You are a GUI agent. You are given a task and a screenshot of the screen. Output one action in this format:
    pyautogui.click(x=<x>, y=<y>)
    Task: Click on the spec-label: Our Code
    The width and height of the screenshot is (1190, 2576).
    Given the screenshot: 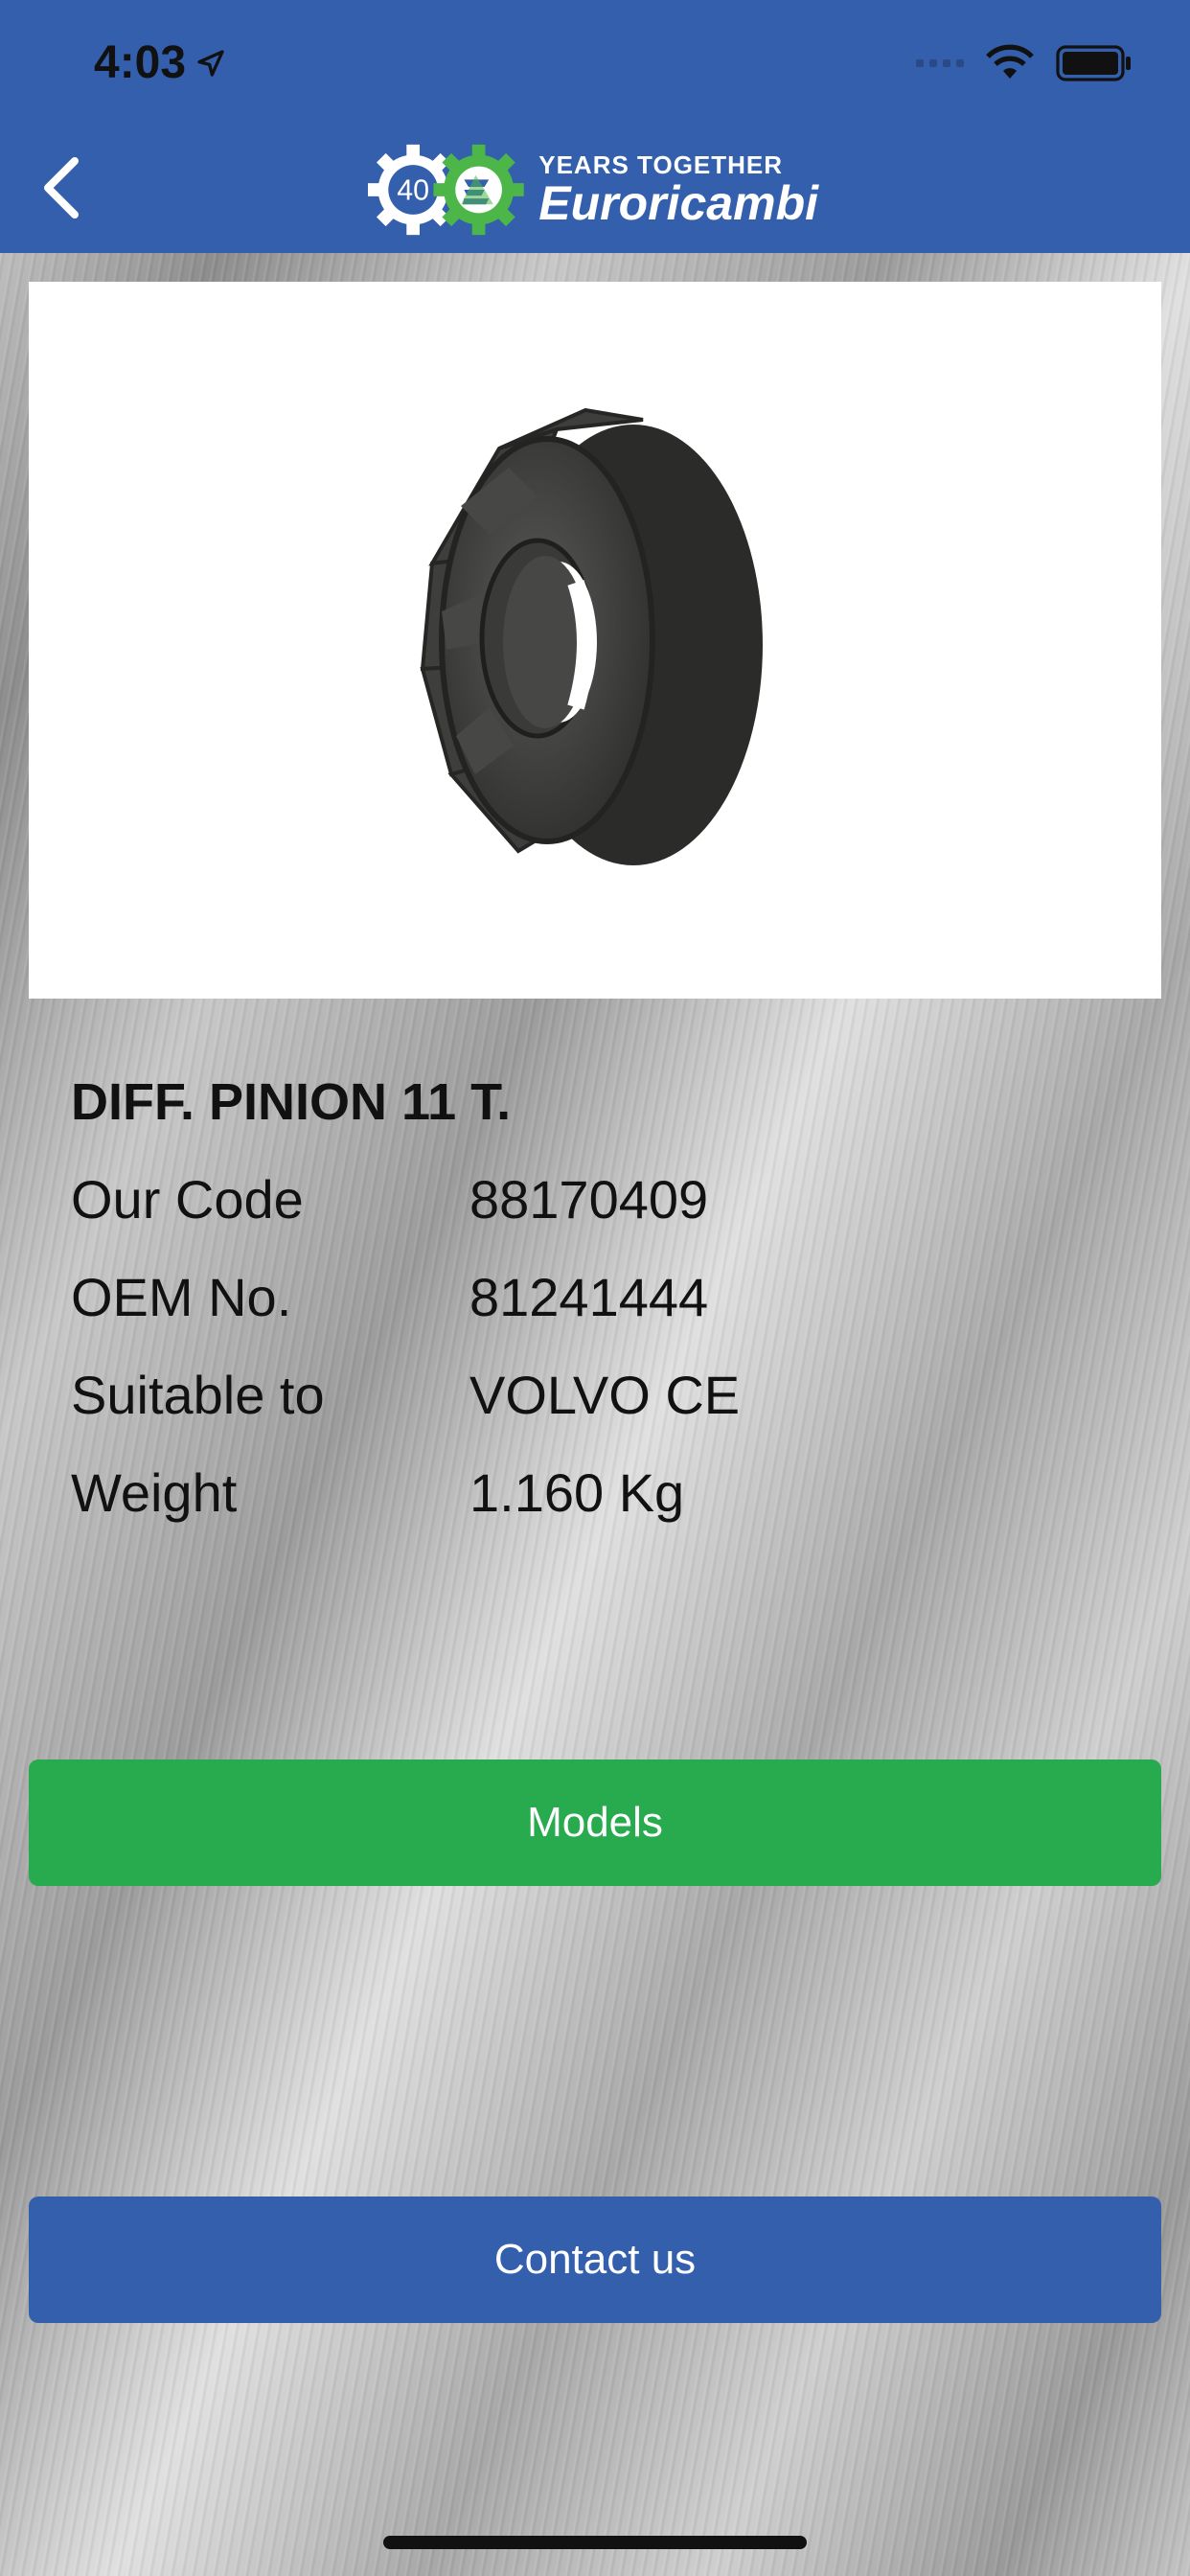 What is the action you would take?
    pyautogui.click(x=187, y=1199)
    